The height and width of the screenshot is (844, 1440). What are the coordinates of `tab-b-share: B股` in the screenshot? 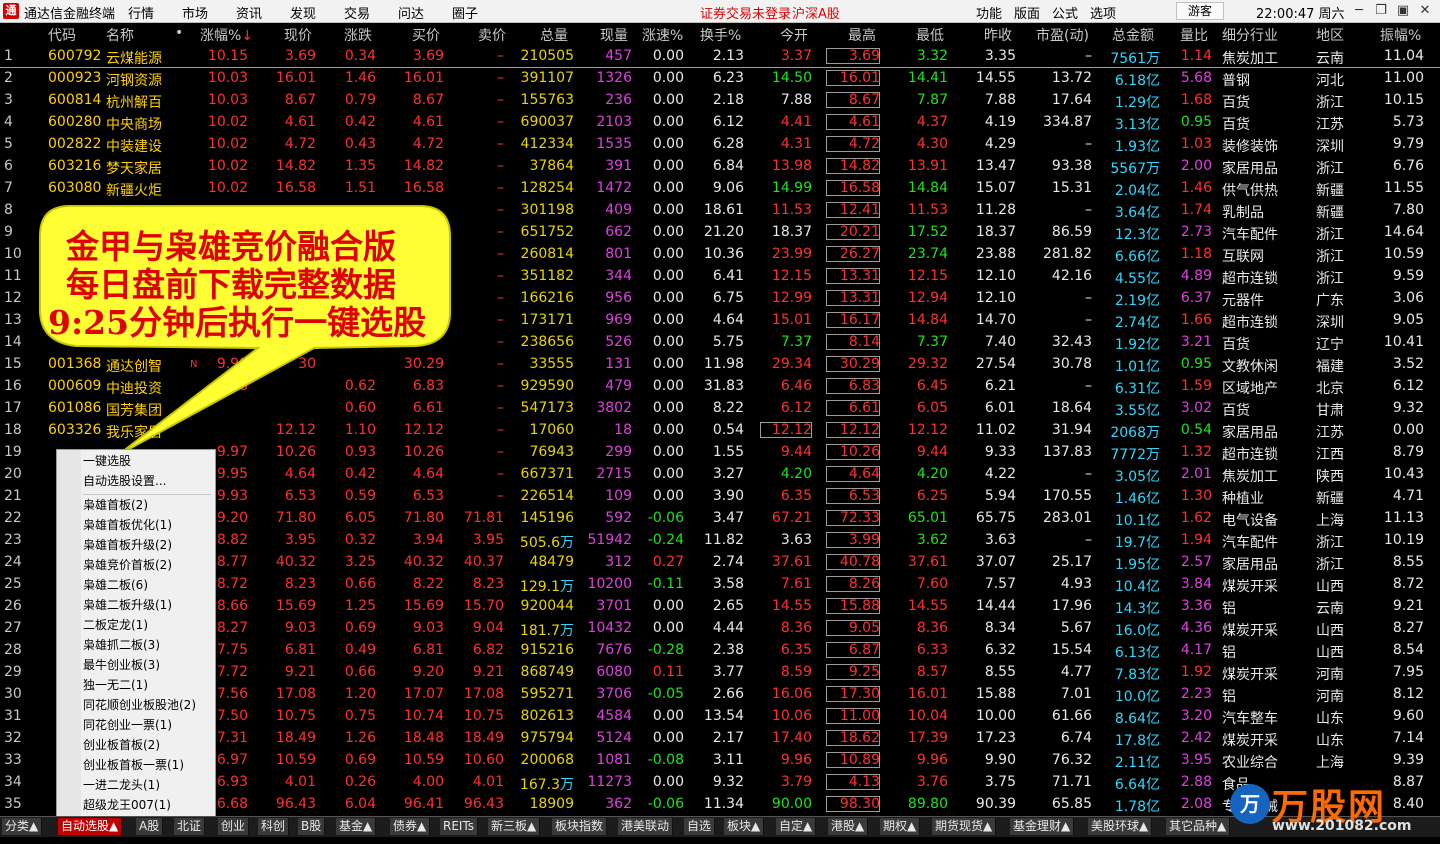 It's located at (312, 826).